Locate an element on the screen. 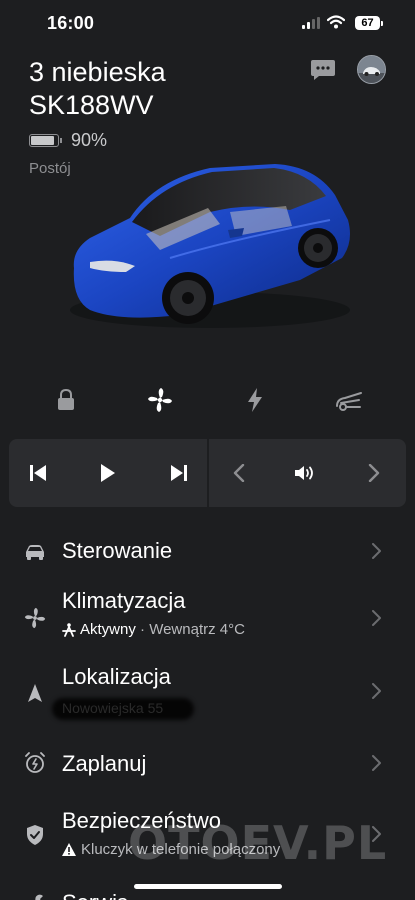 The image size is (415, 900). message-icon is located at coordinates (323, 72).